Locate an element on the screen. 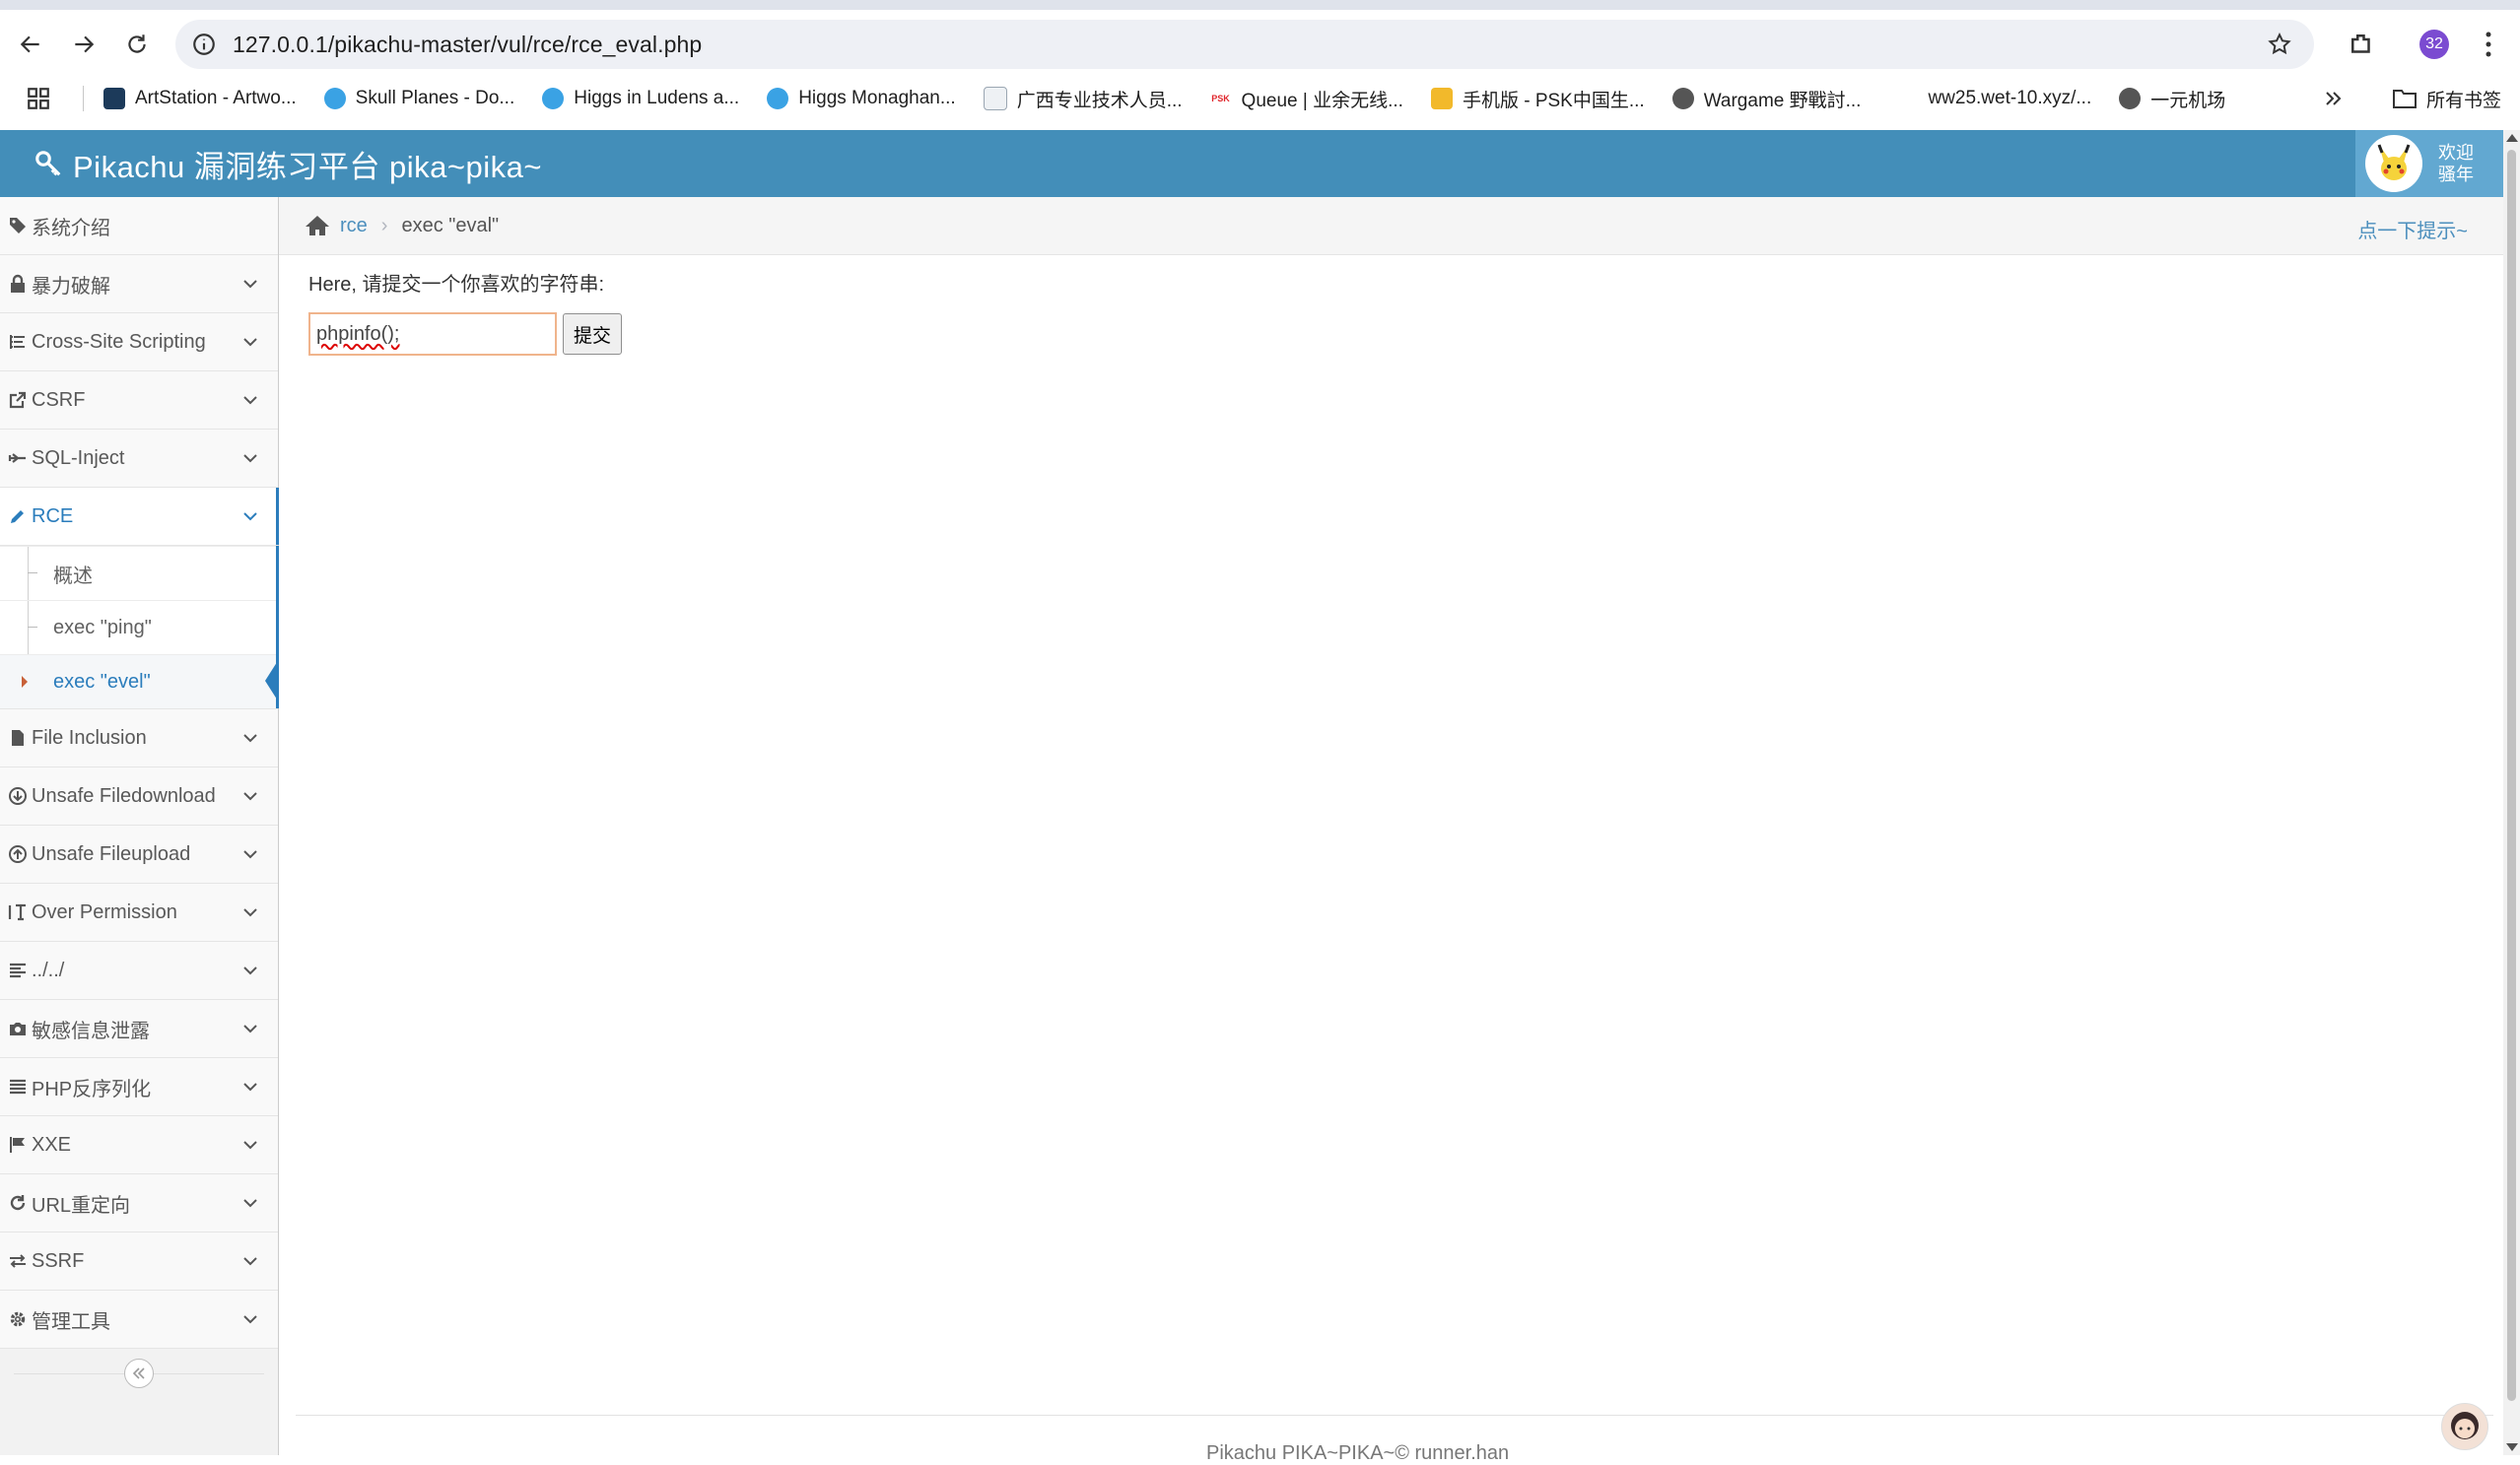 The image size is (2520, 1465). girl-avatar-icon is located at coordinates (2465, 1425).